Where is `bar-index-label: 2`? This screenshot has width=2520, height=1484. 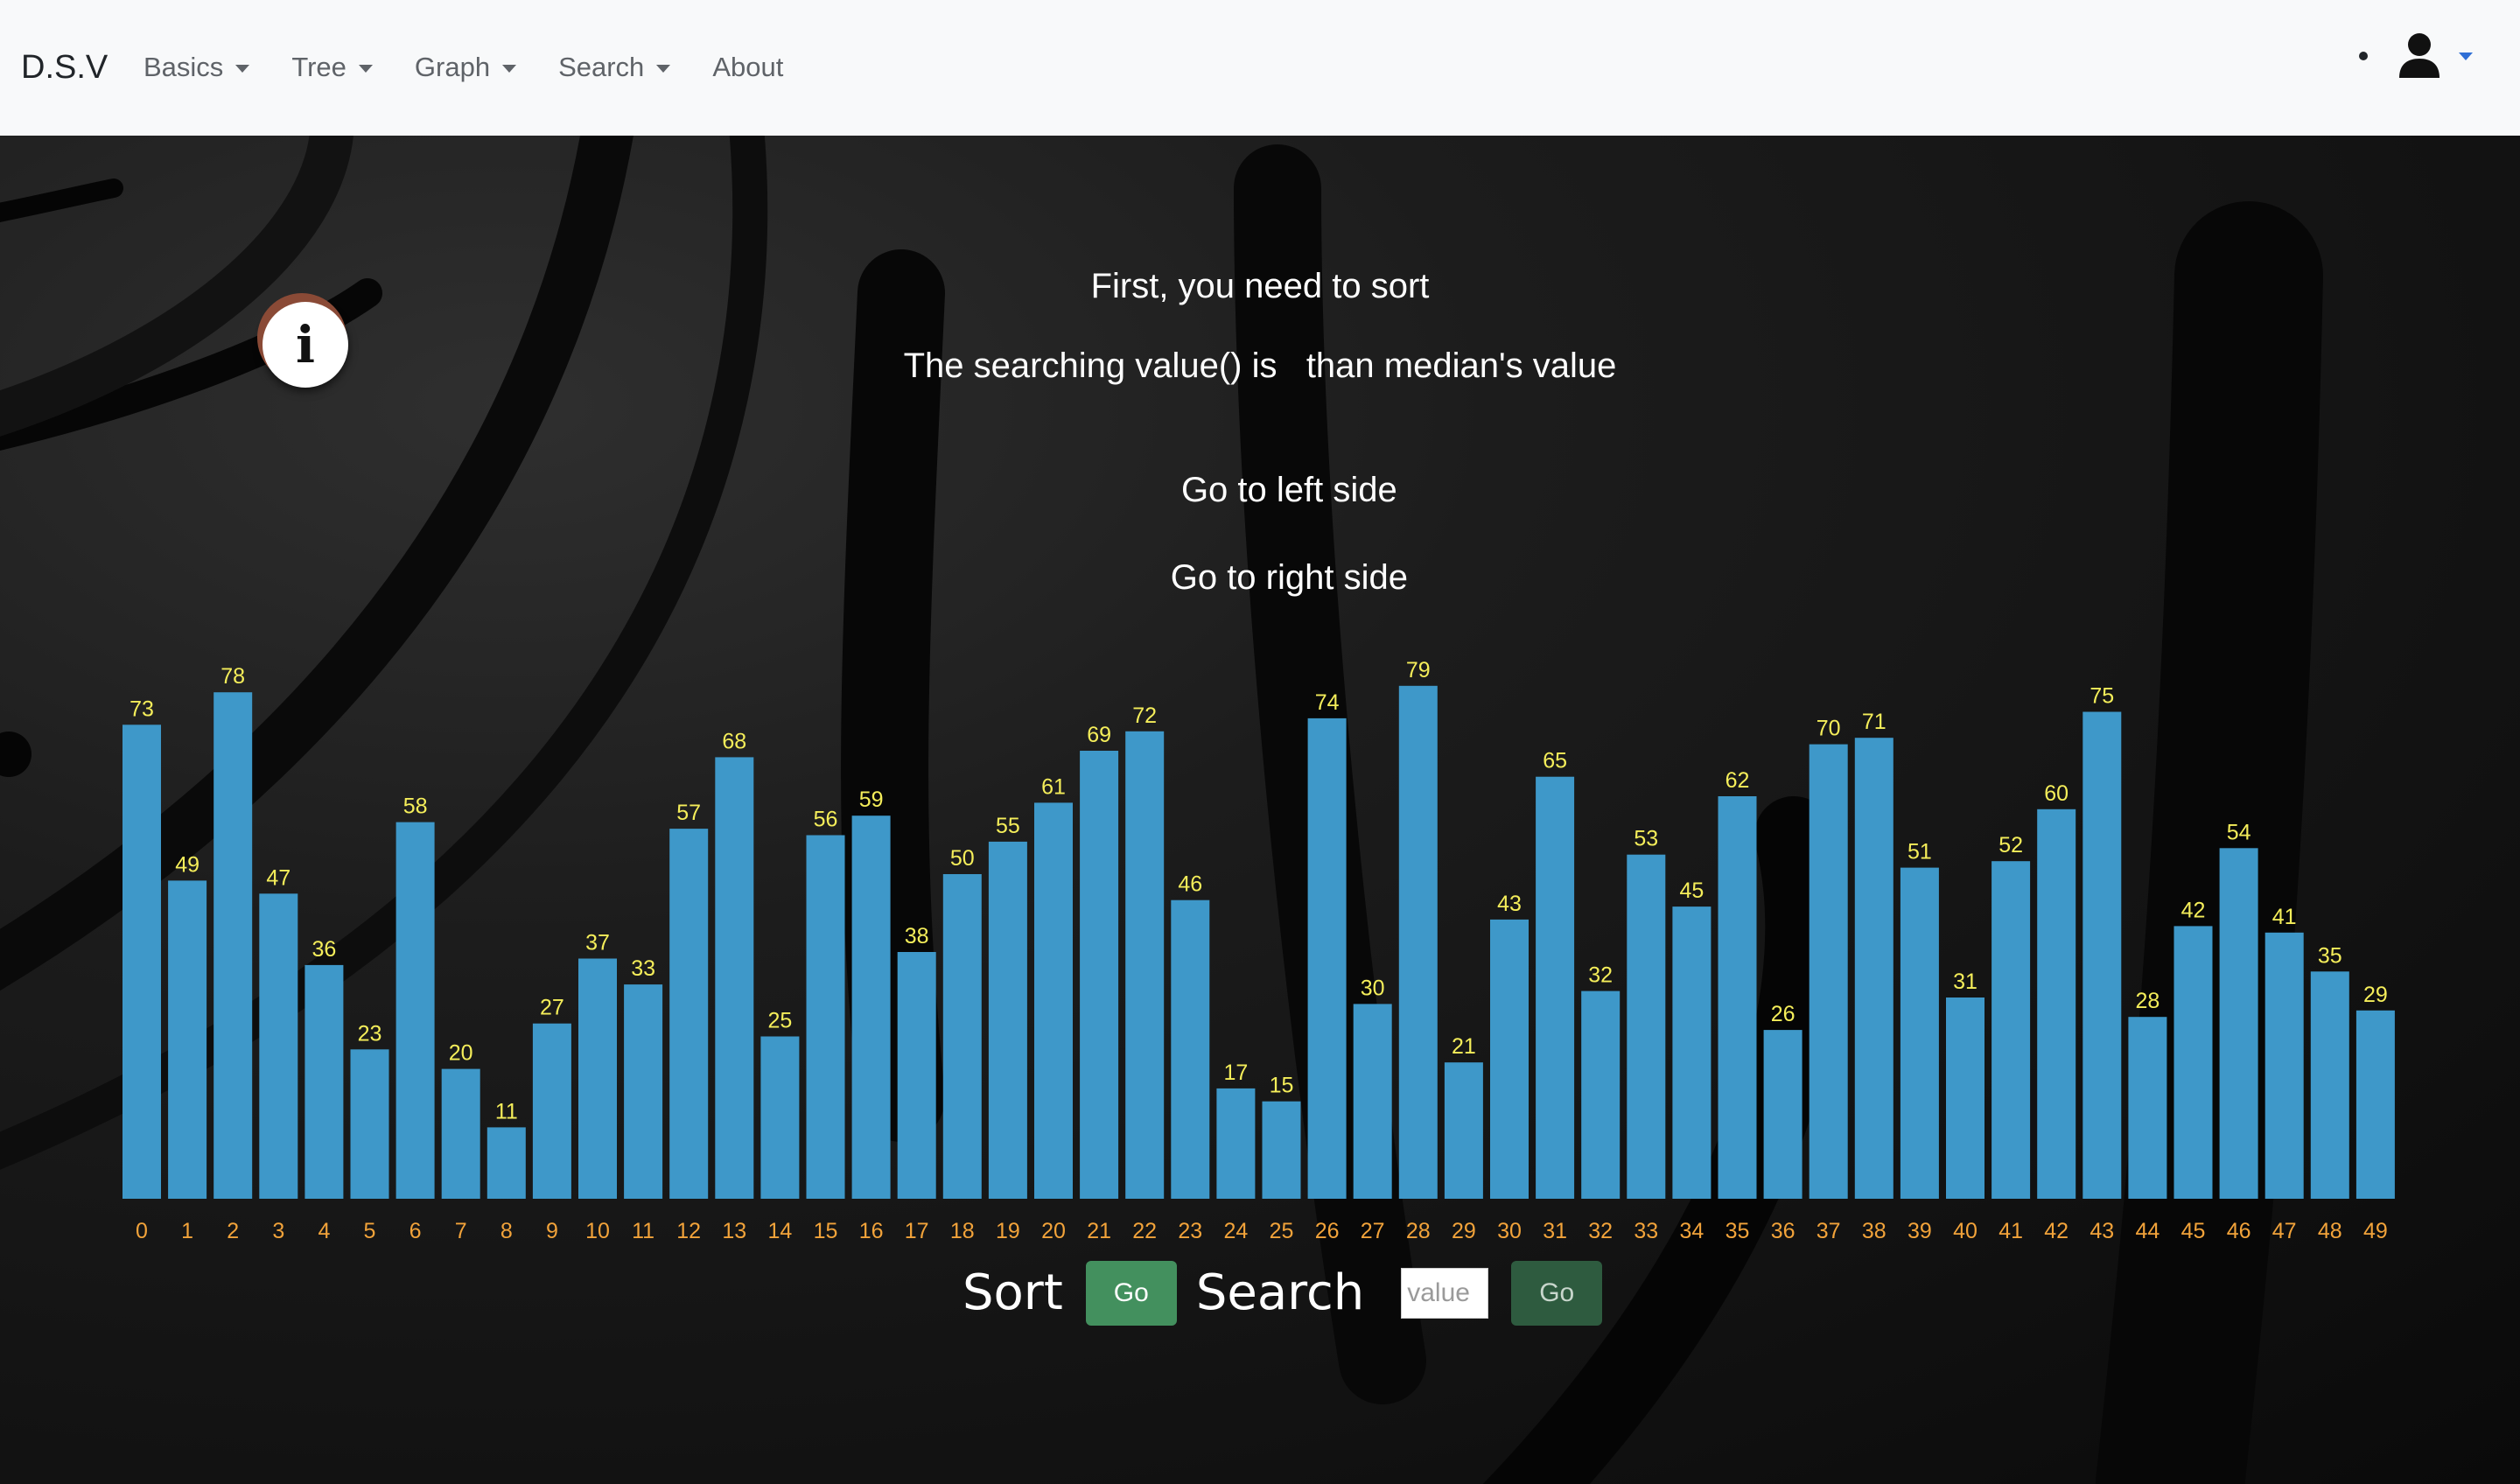
bar-index-label: 2 is located at coordinates (233, 1231).